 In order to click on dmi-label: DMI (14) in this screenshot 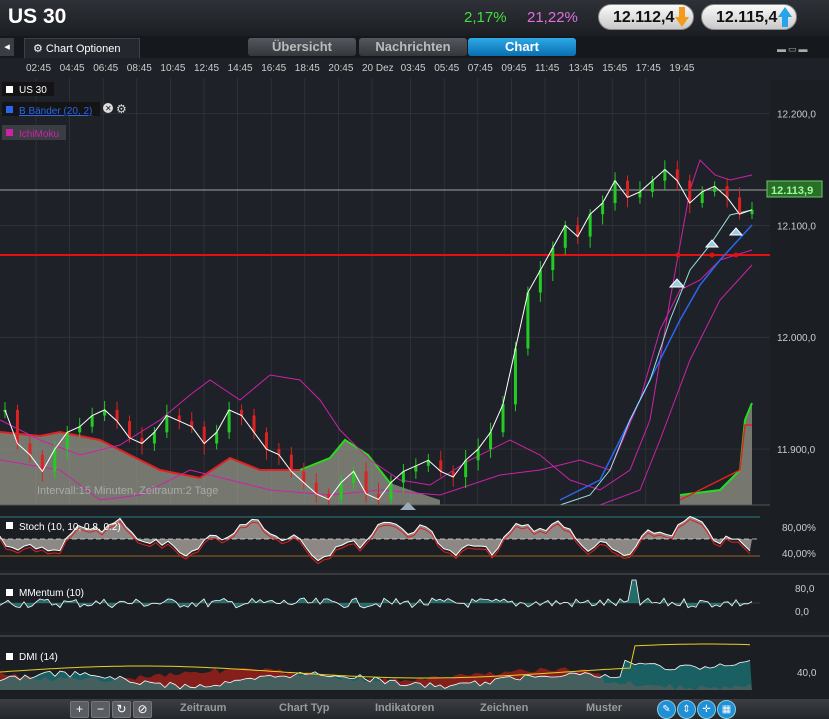, I will do `click(38, 657)`.